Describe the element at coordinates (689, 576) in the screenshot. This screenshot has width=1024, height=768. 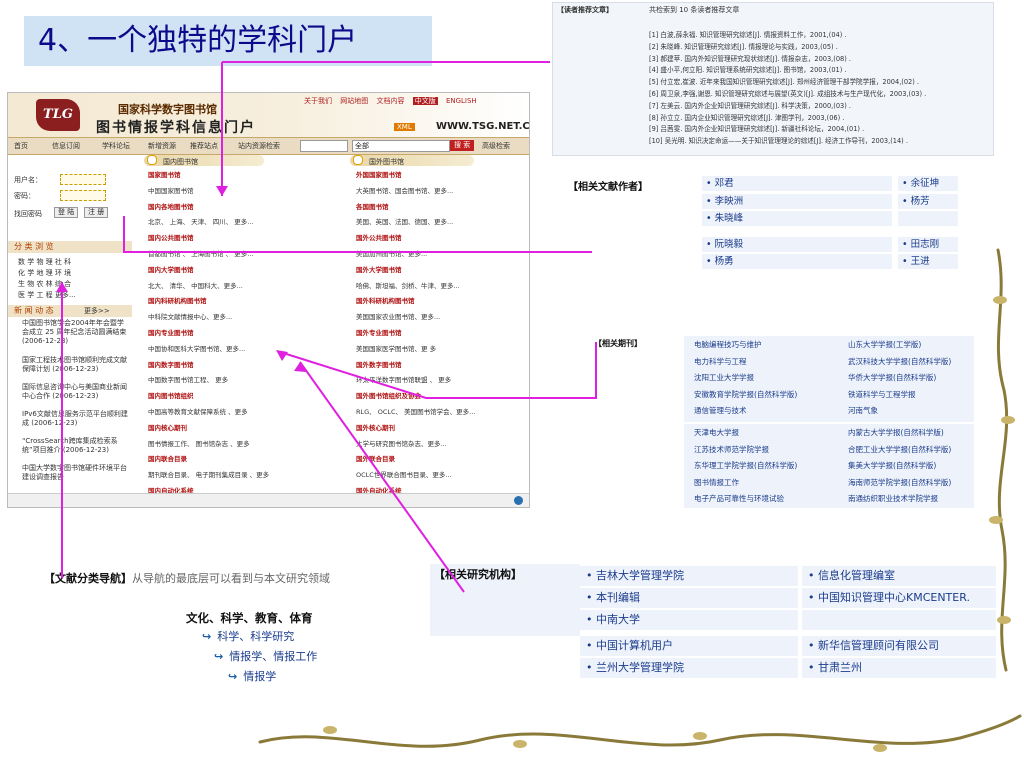
I see `institution-link: • 吉林大学管理学院` at that location.